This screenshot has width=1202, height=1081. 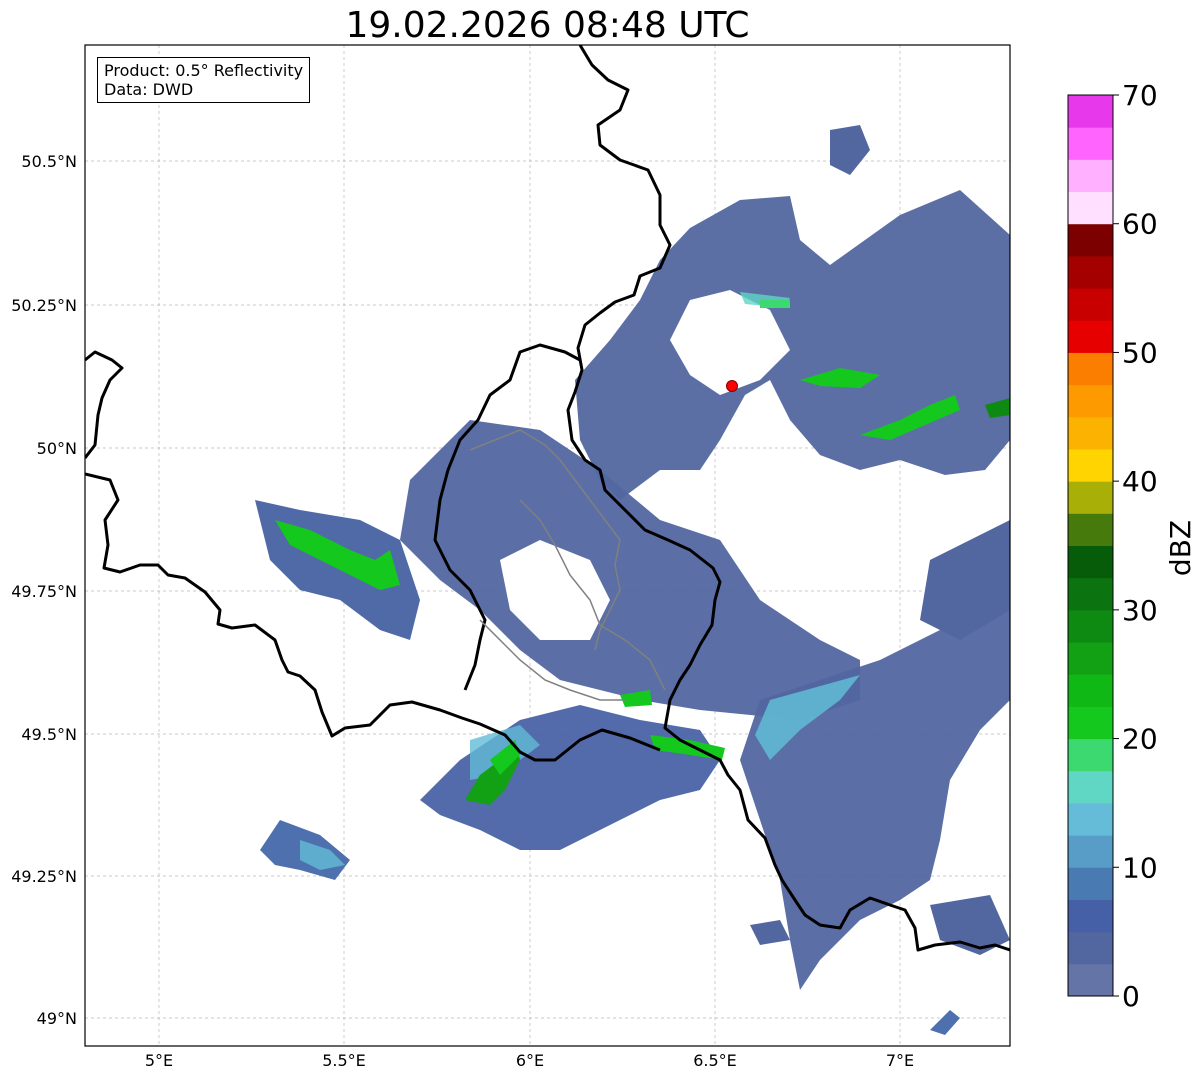 What do you see at coordinates (1140, 481) in the screenshot?
I see `colorbar-tick-label: 40` at bounding box center [1140, 481].